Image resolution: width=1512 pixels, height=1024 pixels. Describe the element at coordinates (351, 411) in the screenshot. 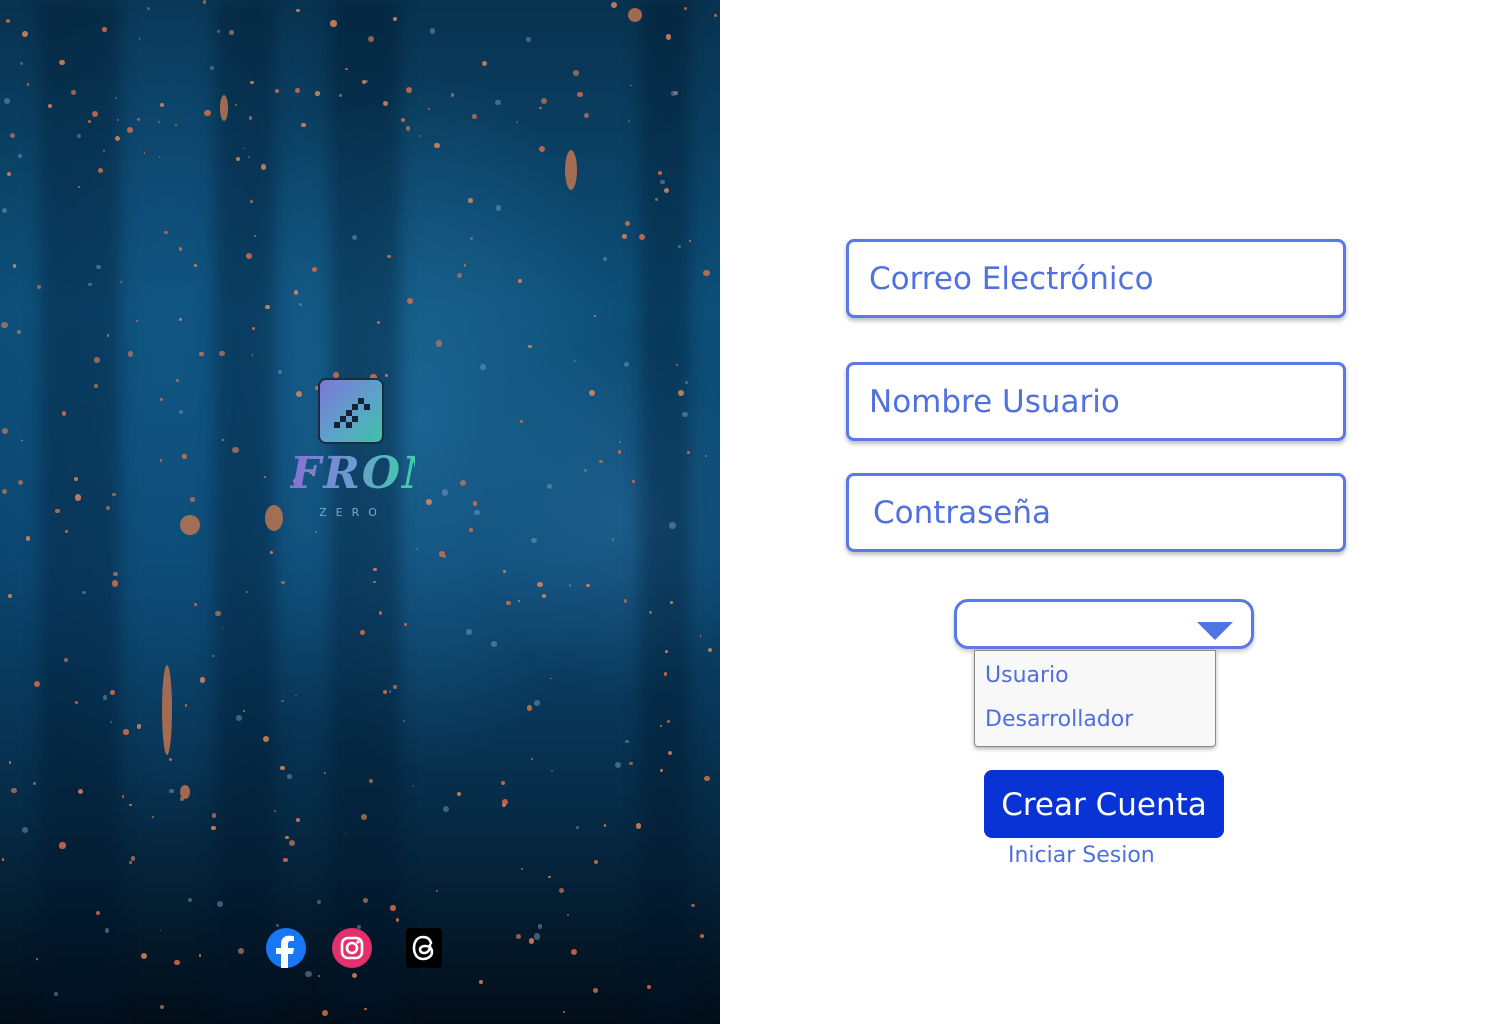

I see `logo-icon` at that location.